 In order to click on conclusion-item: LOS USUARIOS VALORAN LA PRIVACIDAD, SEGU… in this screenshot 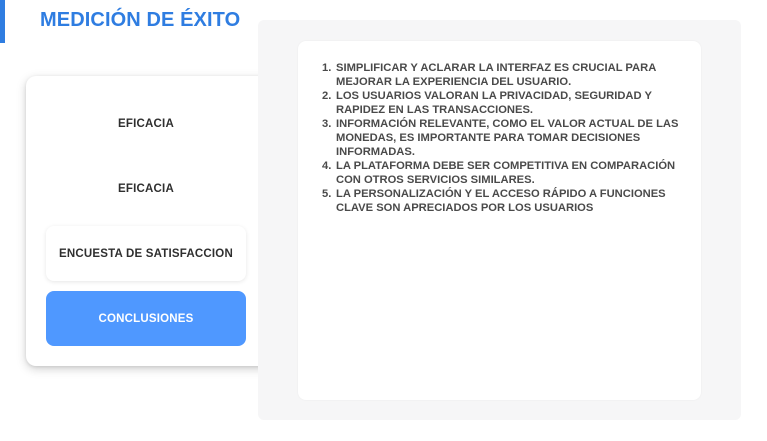, I will do `click(487, 102)`.